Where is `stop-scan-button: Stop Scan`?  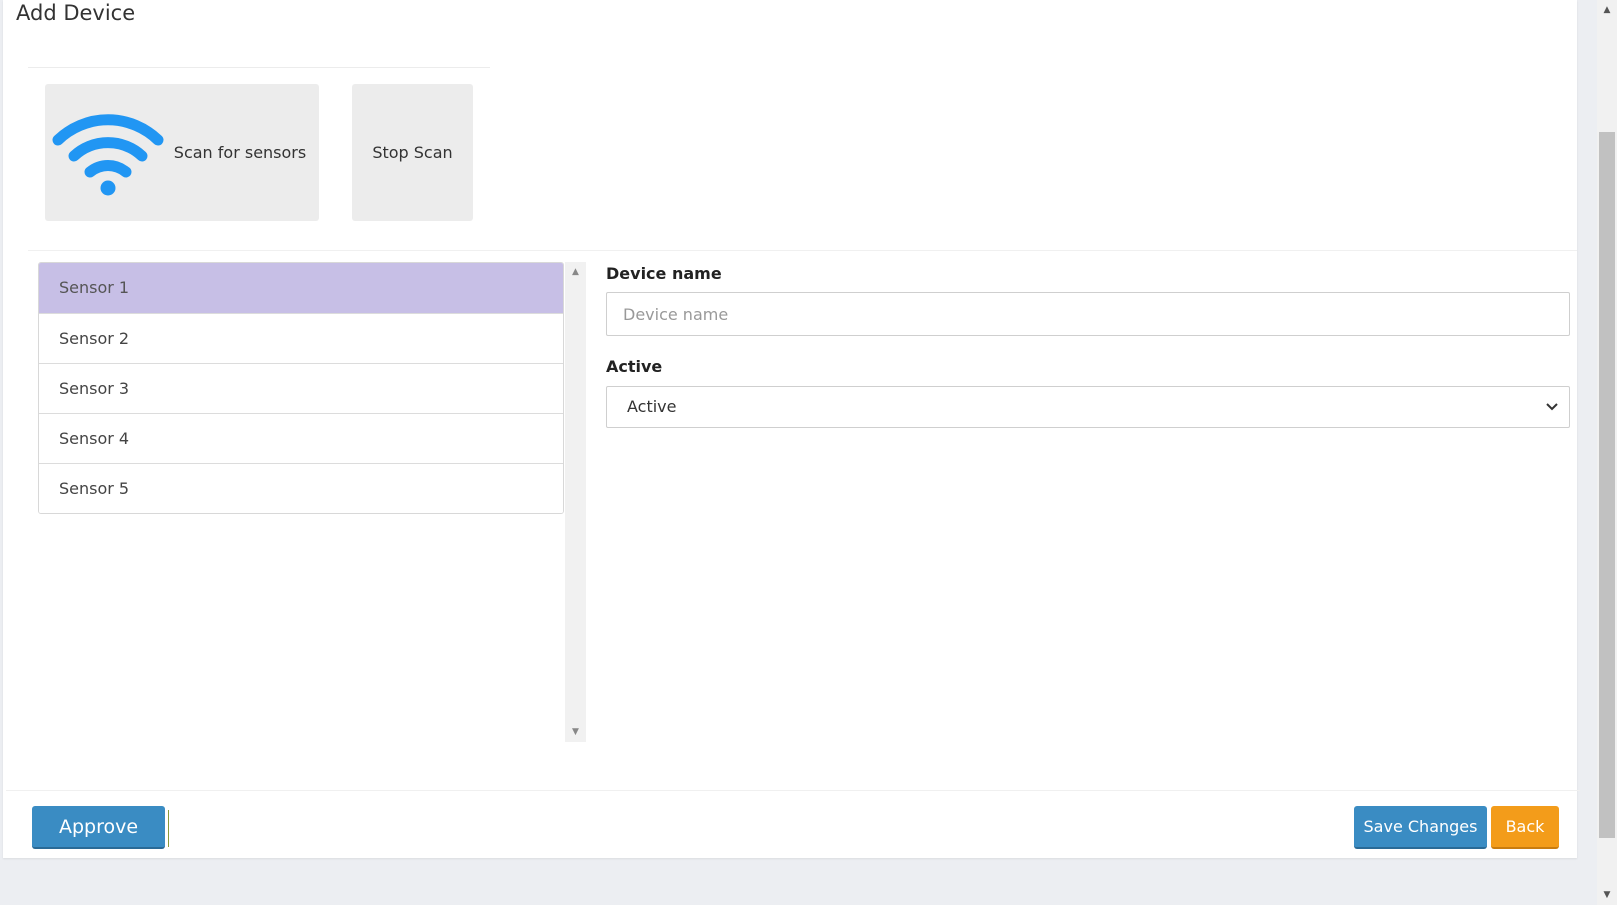
stop-scan-button: Stop Scan is located at coordinates (412, 152).